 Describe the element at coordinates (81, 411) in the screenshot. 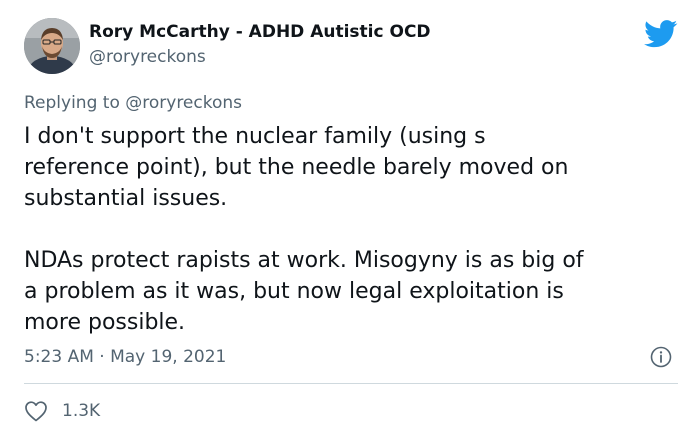

I see `like-count: 1.3K` at that location.